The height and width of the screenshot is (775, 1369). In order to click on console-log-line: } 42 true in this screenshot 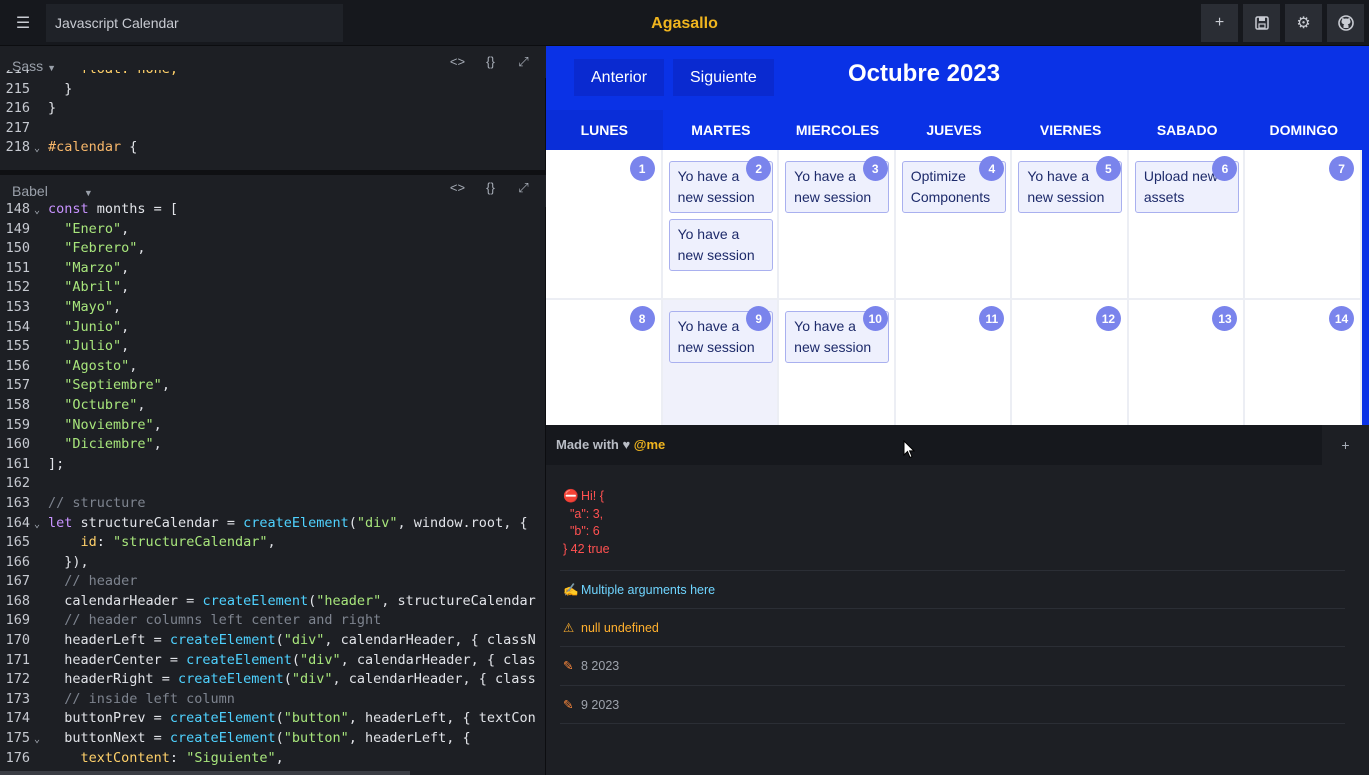, I will do `click(954, 550)`.